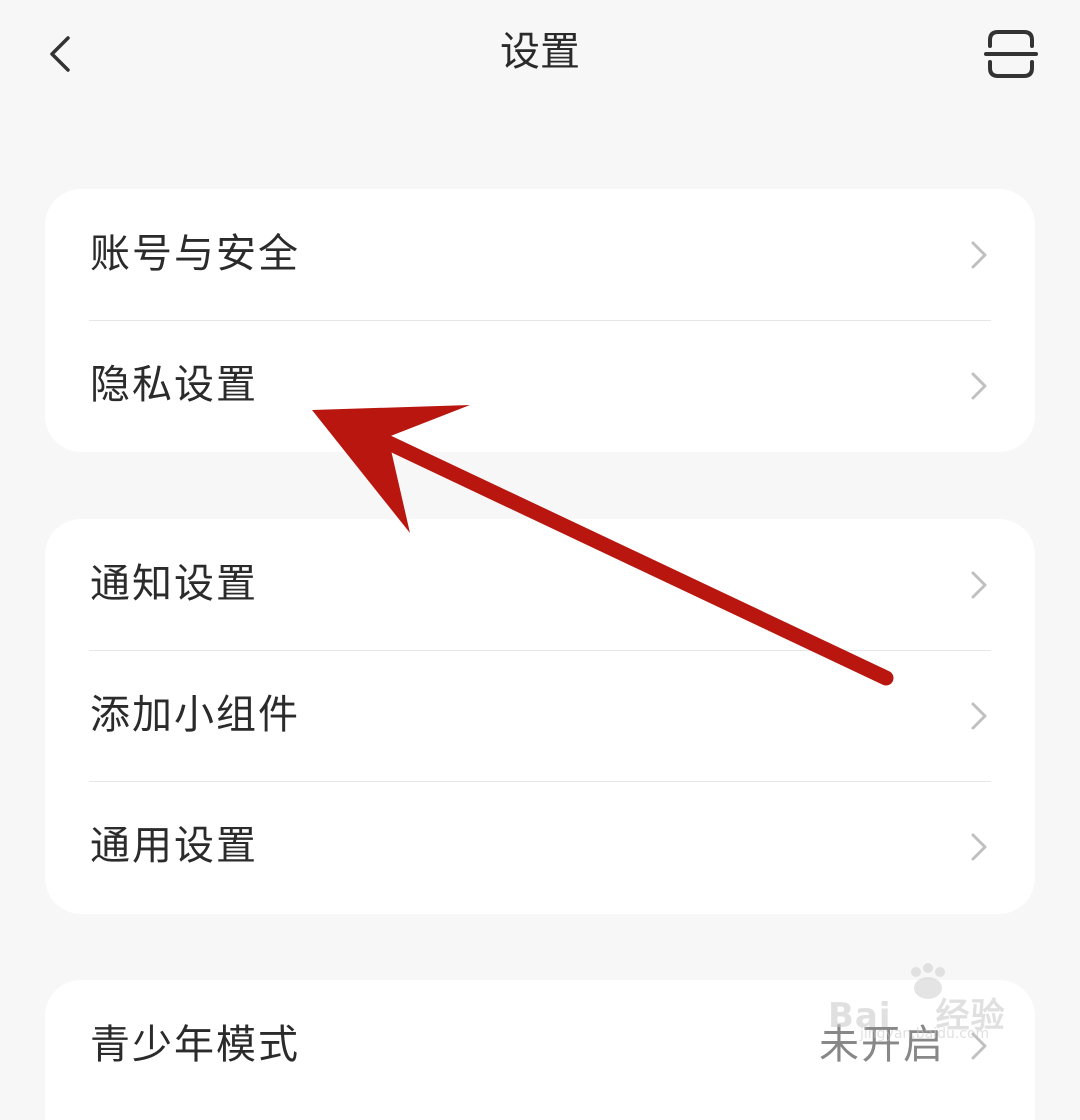  Describe the element at coordinates (540, 52) in the screenshot. I see `page-title: 设置` at that location.